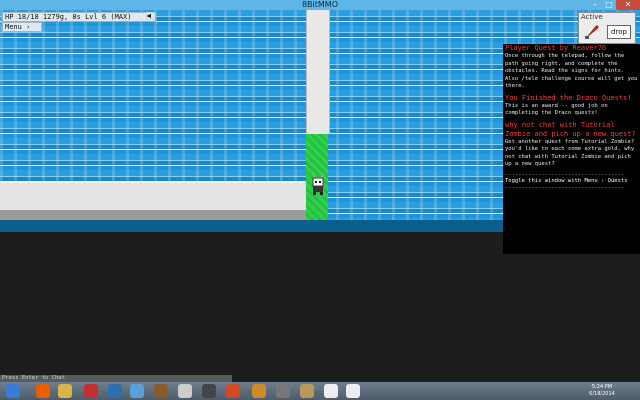 This screenshot has height=400, width=640. What do you see at coordinates (65, 391) in the screenshot?
I see `files-icon` at bounding box center [65, 391].